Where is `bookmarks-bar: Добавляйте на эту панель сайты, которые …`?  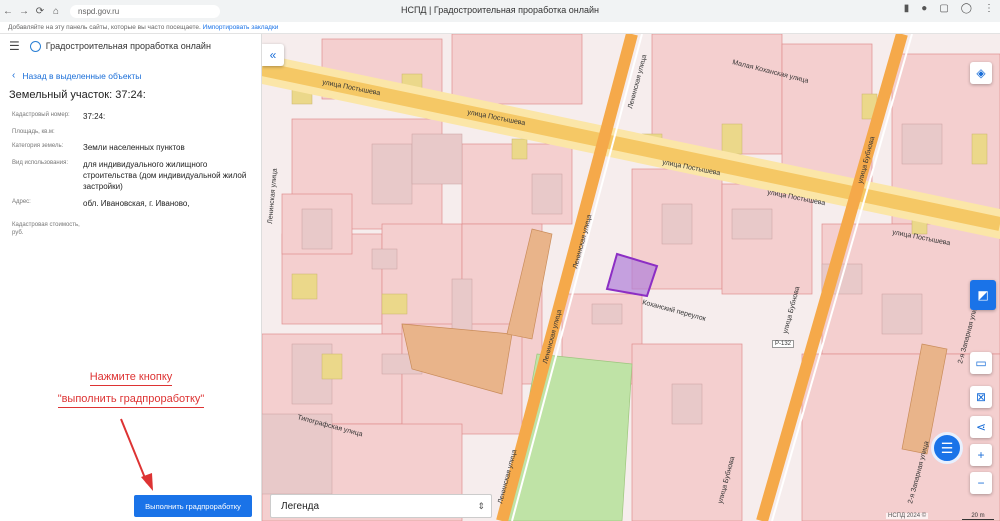 bookmarks-bar: Добавляйте на эту панель сайты, которые … is located at coordinates (500, 28).